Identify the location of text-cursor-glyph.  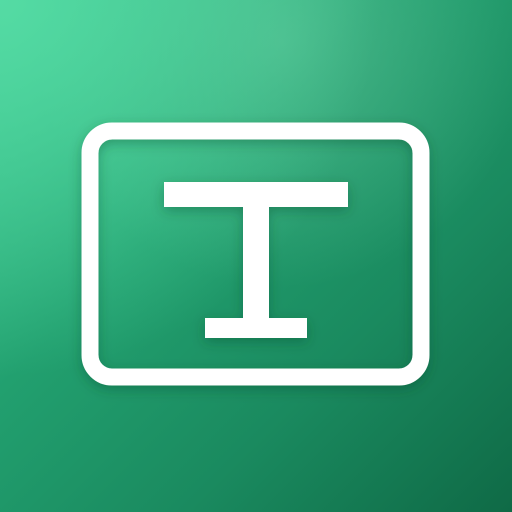
(256, 260).